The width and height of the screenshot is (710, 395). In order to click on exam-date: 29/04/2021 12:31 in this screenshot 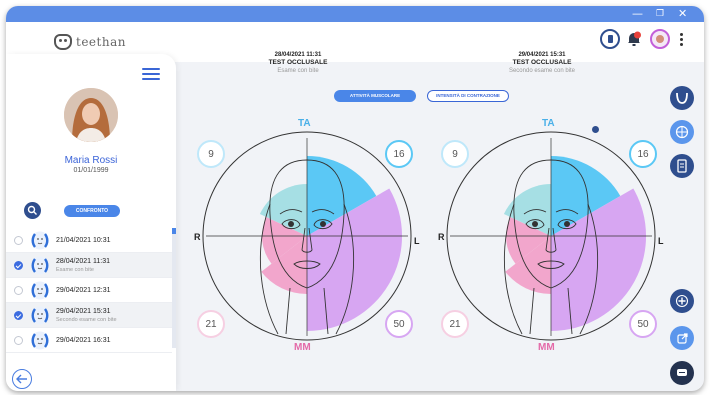, I will do `click(83, 290)`.